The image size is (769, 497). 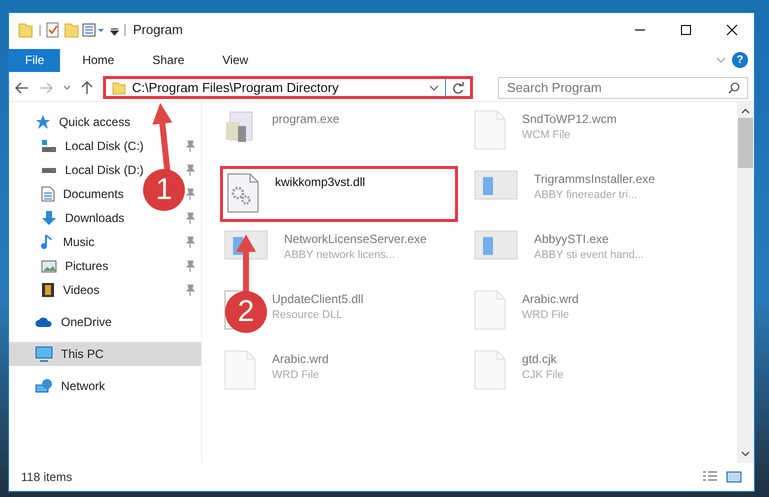 What do you see at coordinates (686, 30) in the screenshot?
I see `maximize-icon` at bounding box center [686, 30].